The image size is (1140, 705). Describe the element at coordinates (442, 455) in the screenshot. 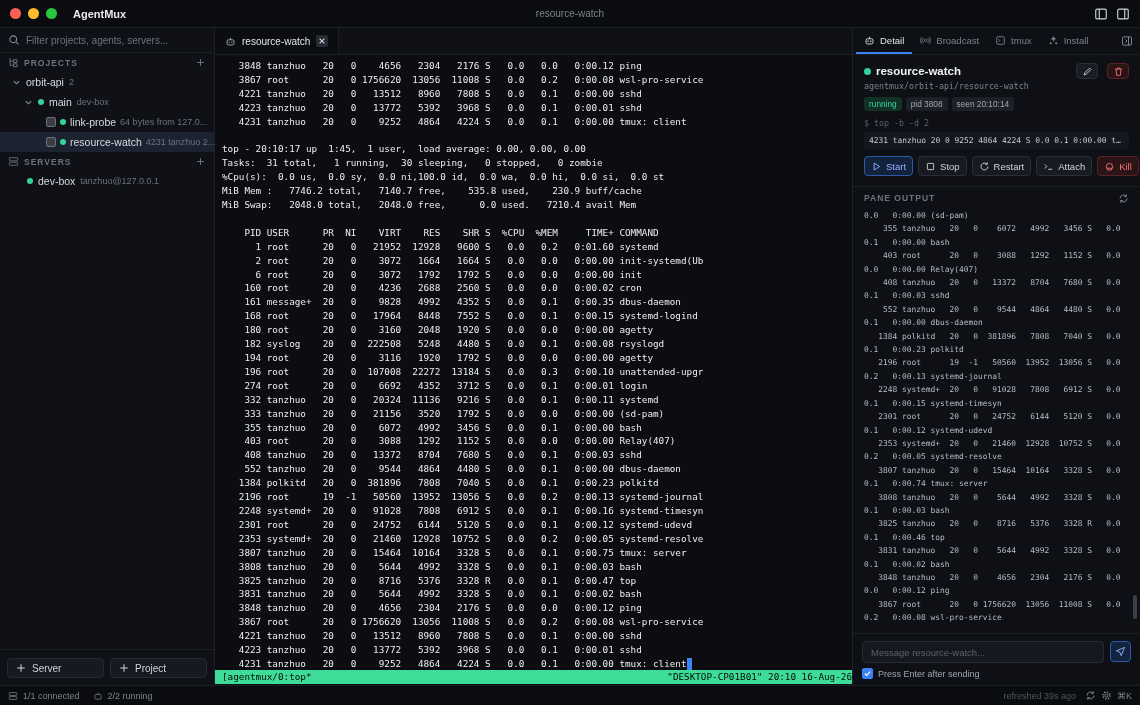

I see `terminal-line: 408 tanzhuo 20 0 13372 8704 7680 S 0.0 0.1 0:00.03 sshd` at that location.